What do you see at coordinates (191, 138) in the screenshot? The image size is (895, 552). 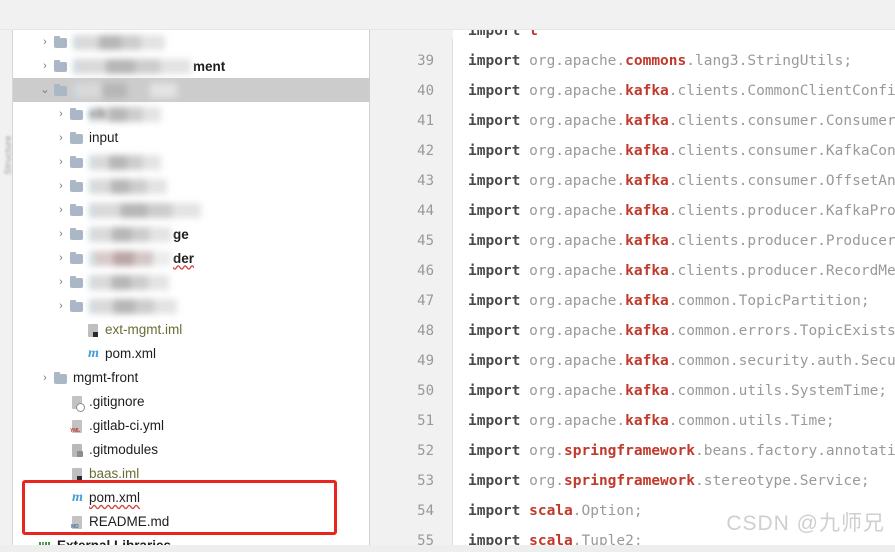 I see `tree-row: › input` at bounding box center [191, 138].